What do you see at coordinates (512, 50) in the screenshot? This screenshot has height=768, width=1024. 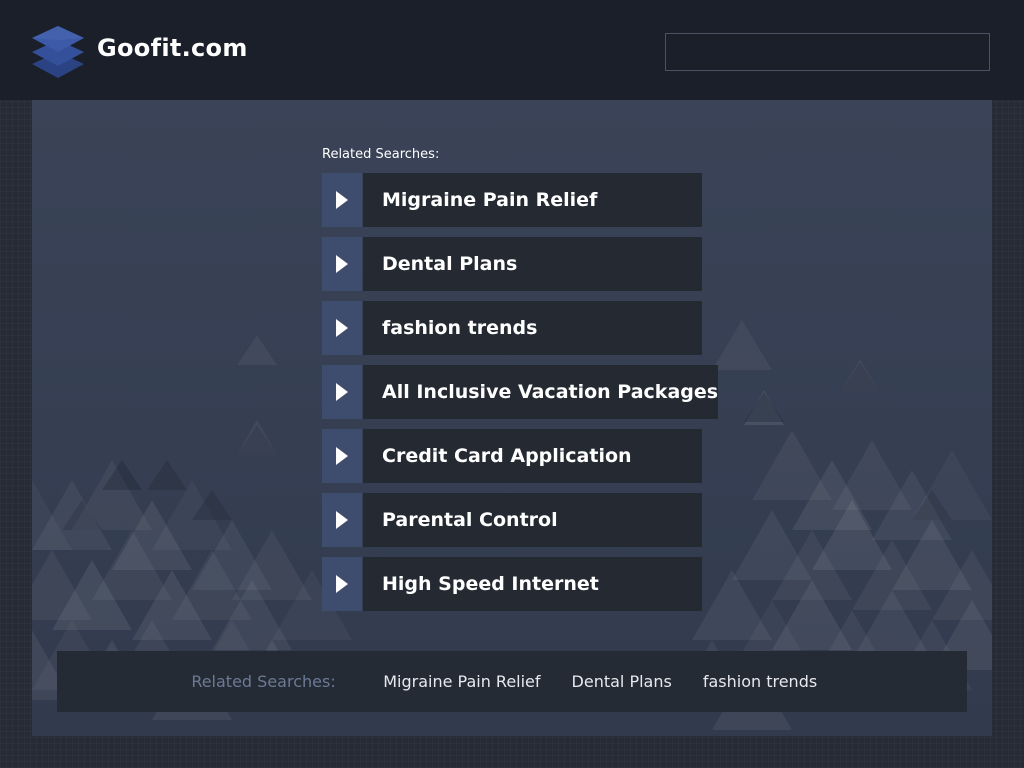 I see `header: Goofit.com` at bounding box center [512, 50].